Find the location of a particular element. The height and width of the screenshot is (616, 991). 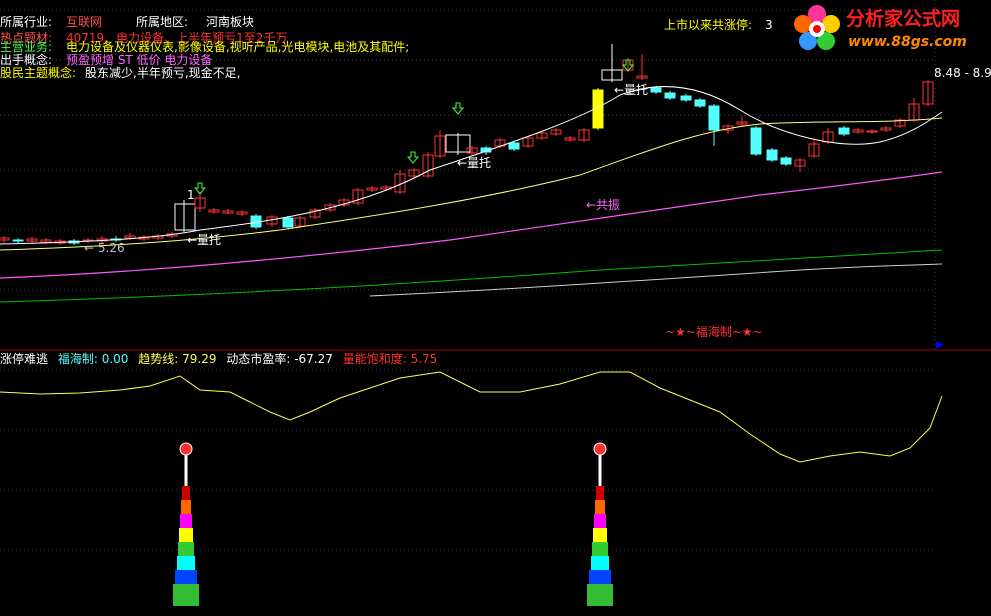

price-range-label: 8.48 - 8.98 is located at coordinates (962, 73).